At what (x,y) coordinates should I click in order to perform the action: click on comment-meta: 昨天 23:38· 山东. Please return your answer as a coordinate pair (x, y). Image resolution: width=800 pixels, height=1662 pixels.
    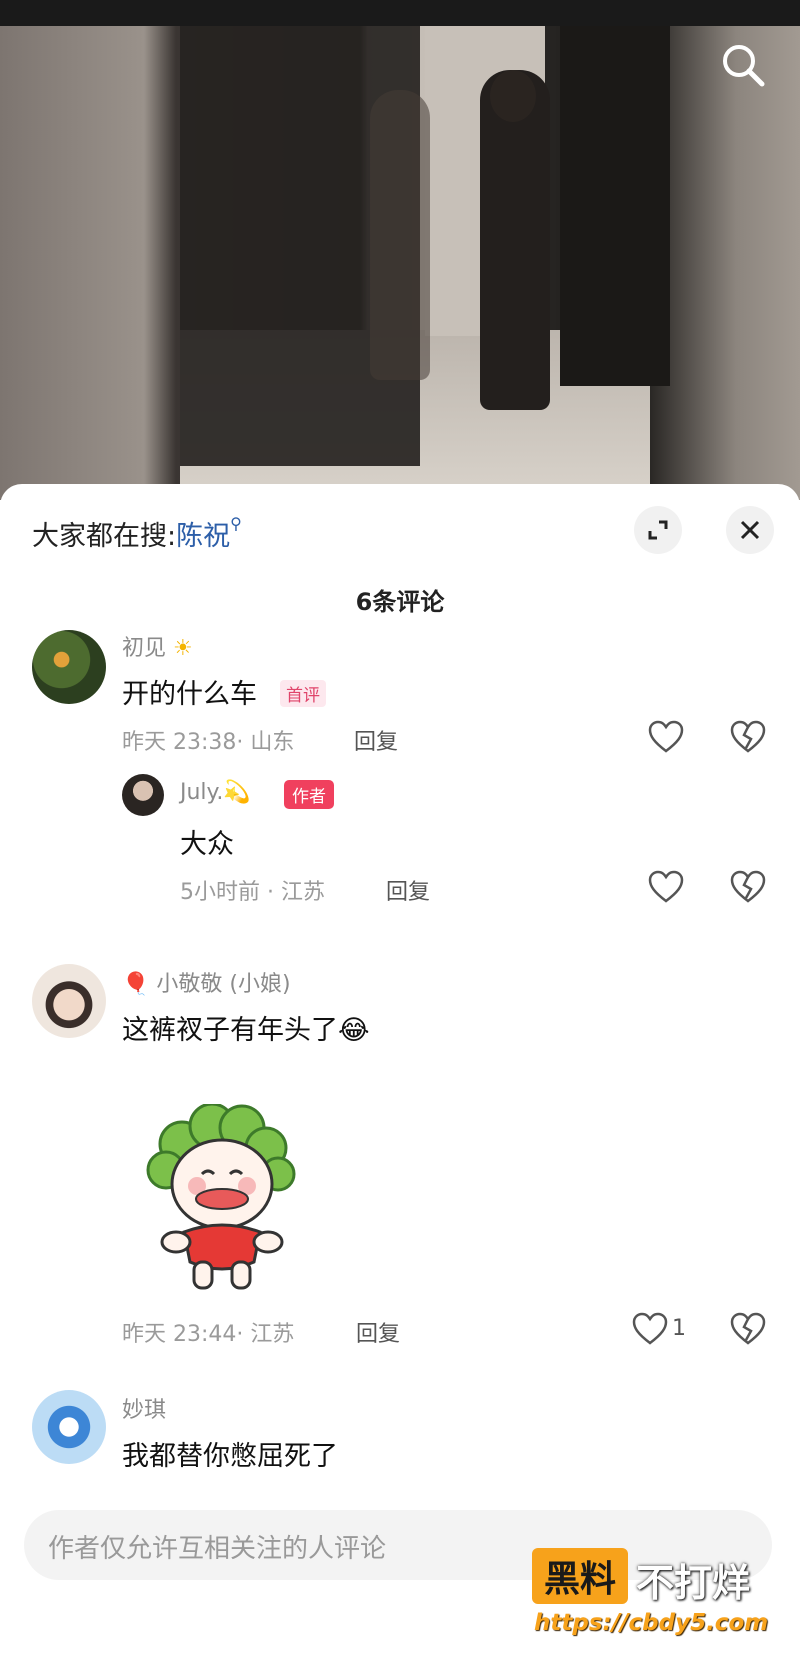
    Looking at the image, I should click on (208, 742).